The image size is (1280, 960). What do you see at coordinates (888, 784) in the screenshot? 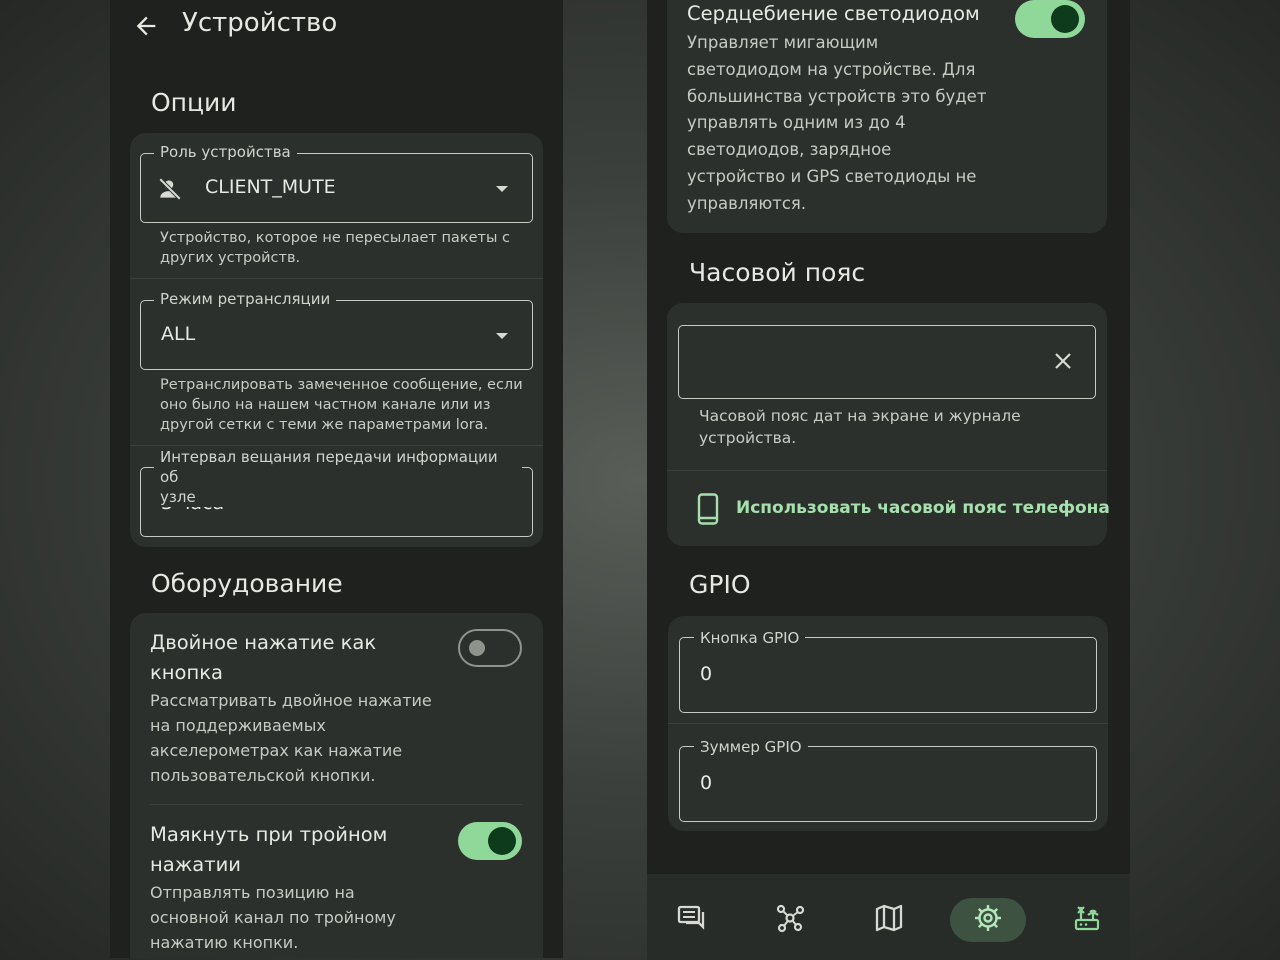
I see `gpio-buzzer-input: 0` at bounding box center [888, 784].